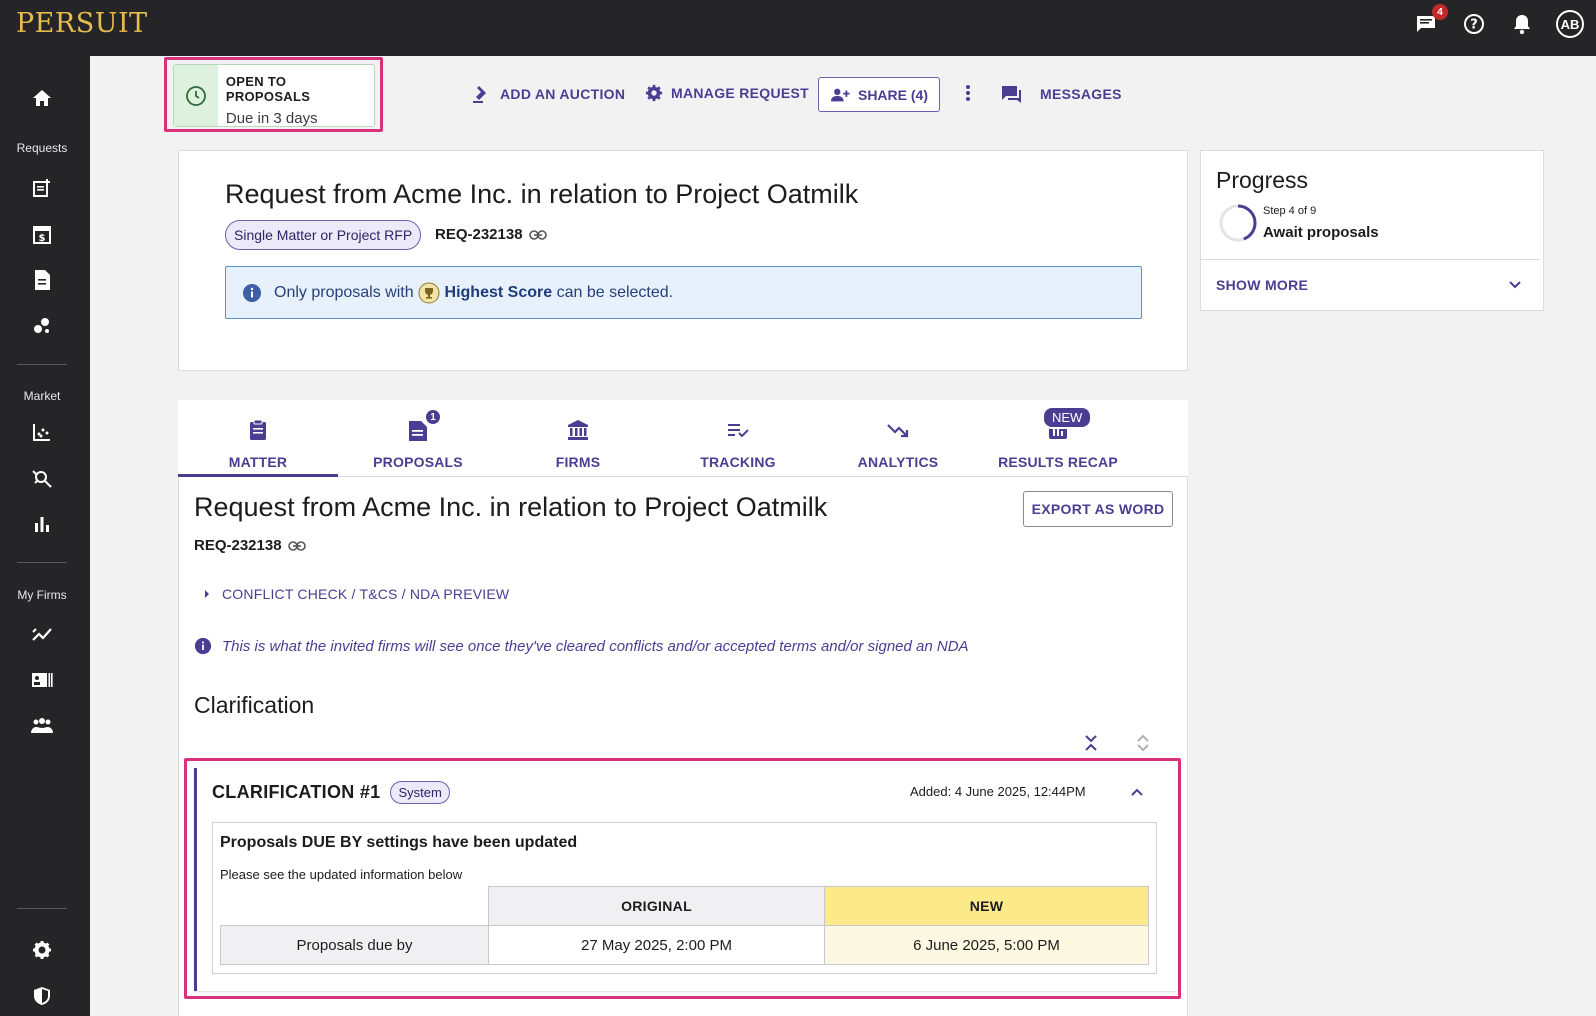 The image size is (1596, 1016). What do you see at coordinates (1067, 417) in the screenshot?
I see `results-recap-new-badge: NEW` at bounding box center [1067, 417].